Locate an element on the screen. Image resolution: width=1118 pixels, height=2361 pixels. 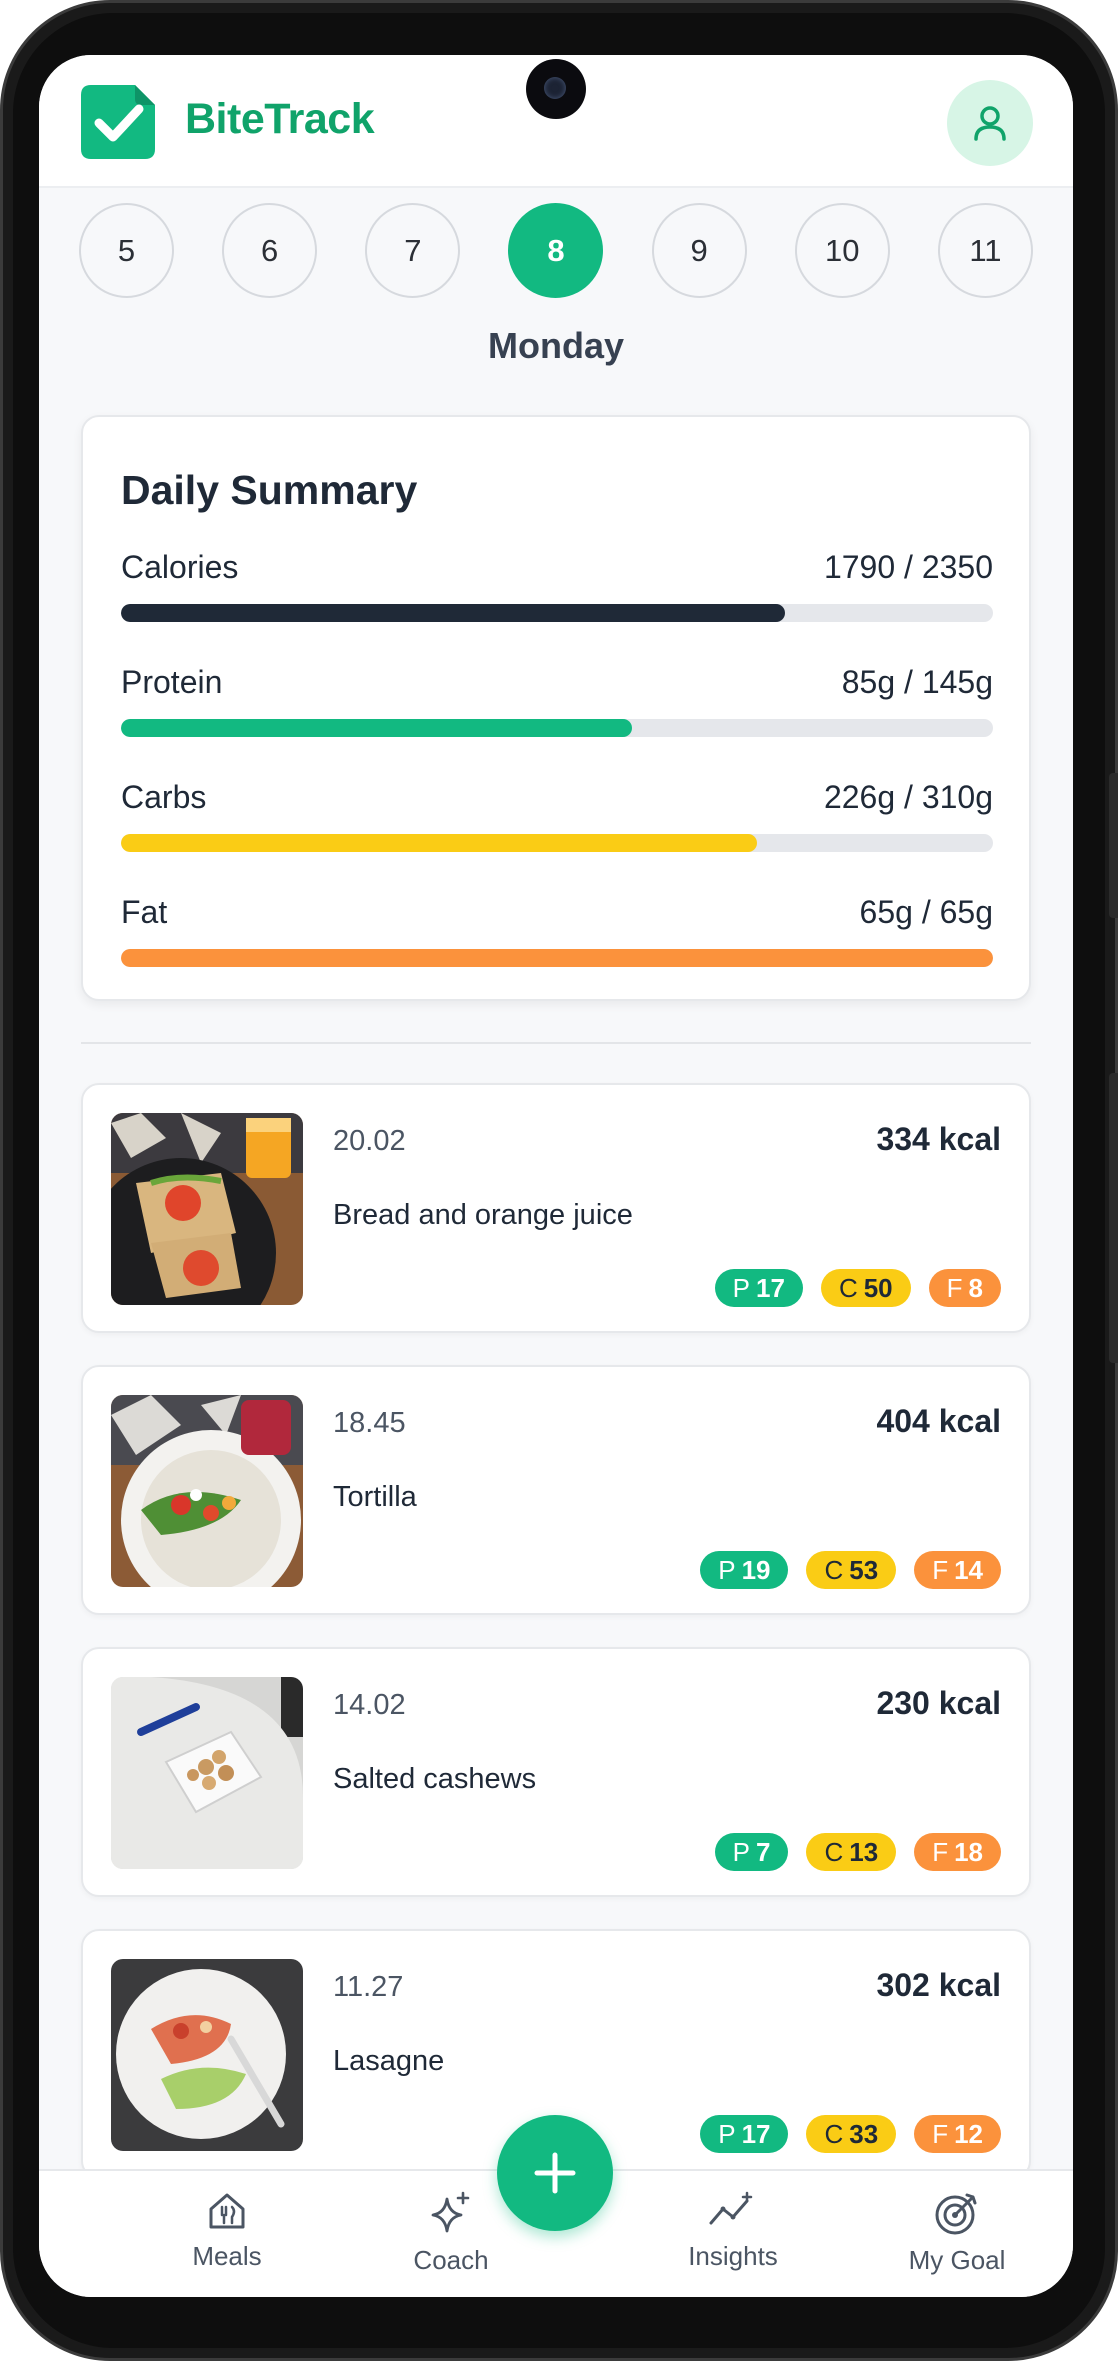
check-badge-icon is located at coordinates (118, 122).